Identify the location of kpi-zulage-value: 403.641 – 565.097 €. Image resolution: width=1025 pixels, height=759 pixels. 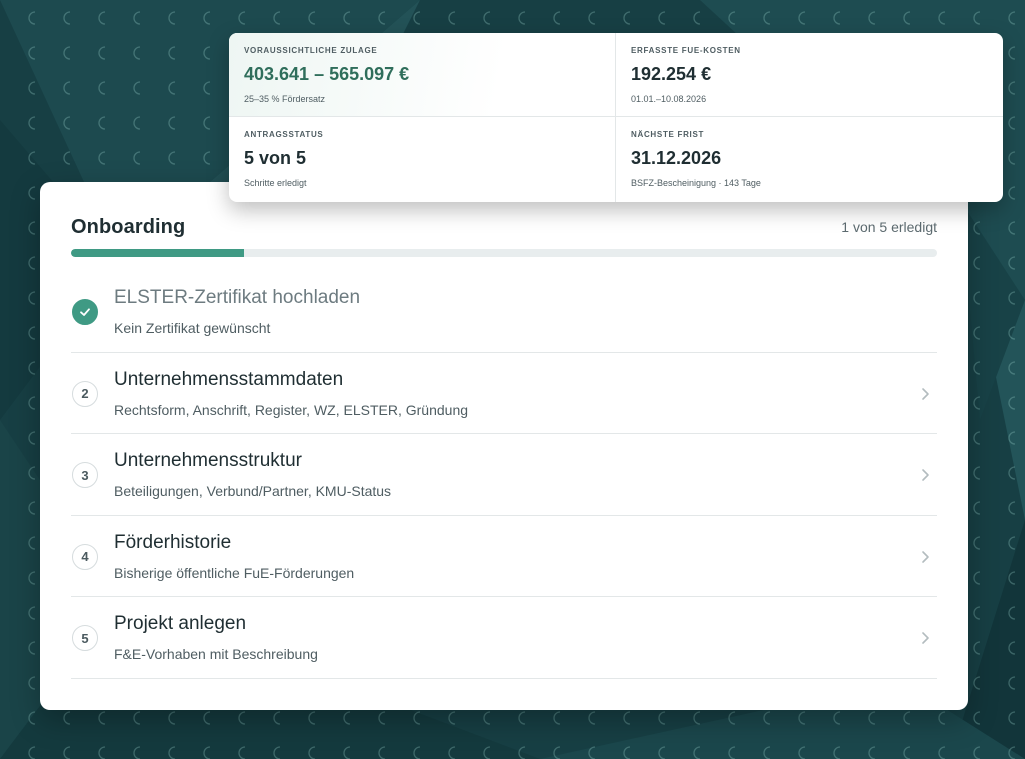
(327, 74).